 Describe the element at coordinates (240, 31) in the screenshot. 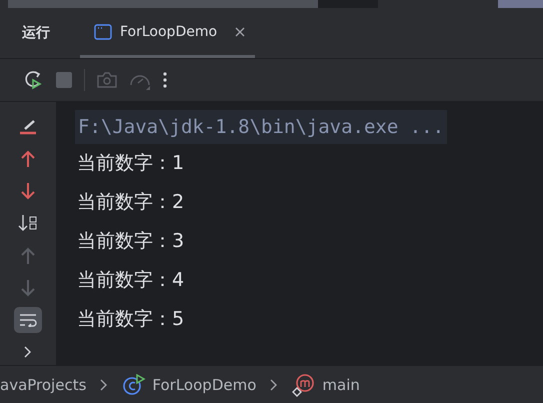

I see `close-icon` at that location.